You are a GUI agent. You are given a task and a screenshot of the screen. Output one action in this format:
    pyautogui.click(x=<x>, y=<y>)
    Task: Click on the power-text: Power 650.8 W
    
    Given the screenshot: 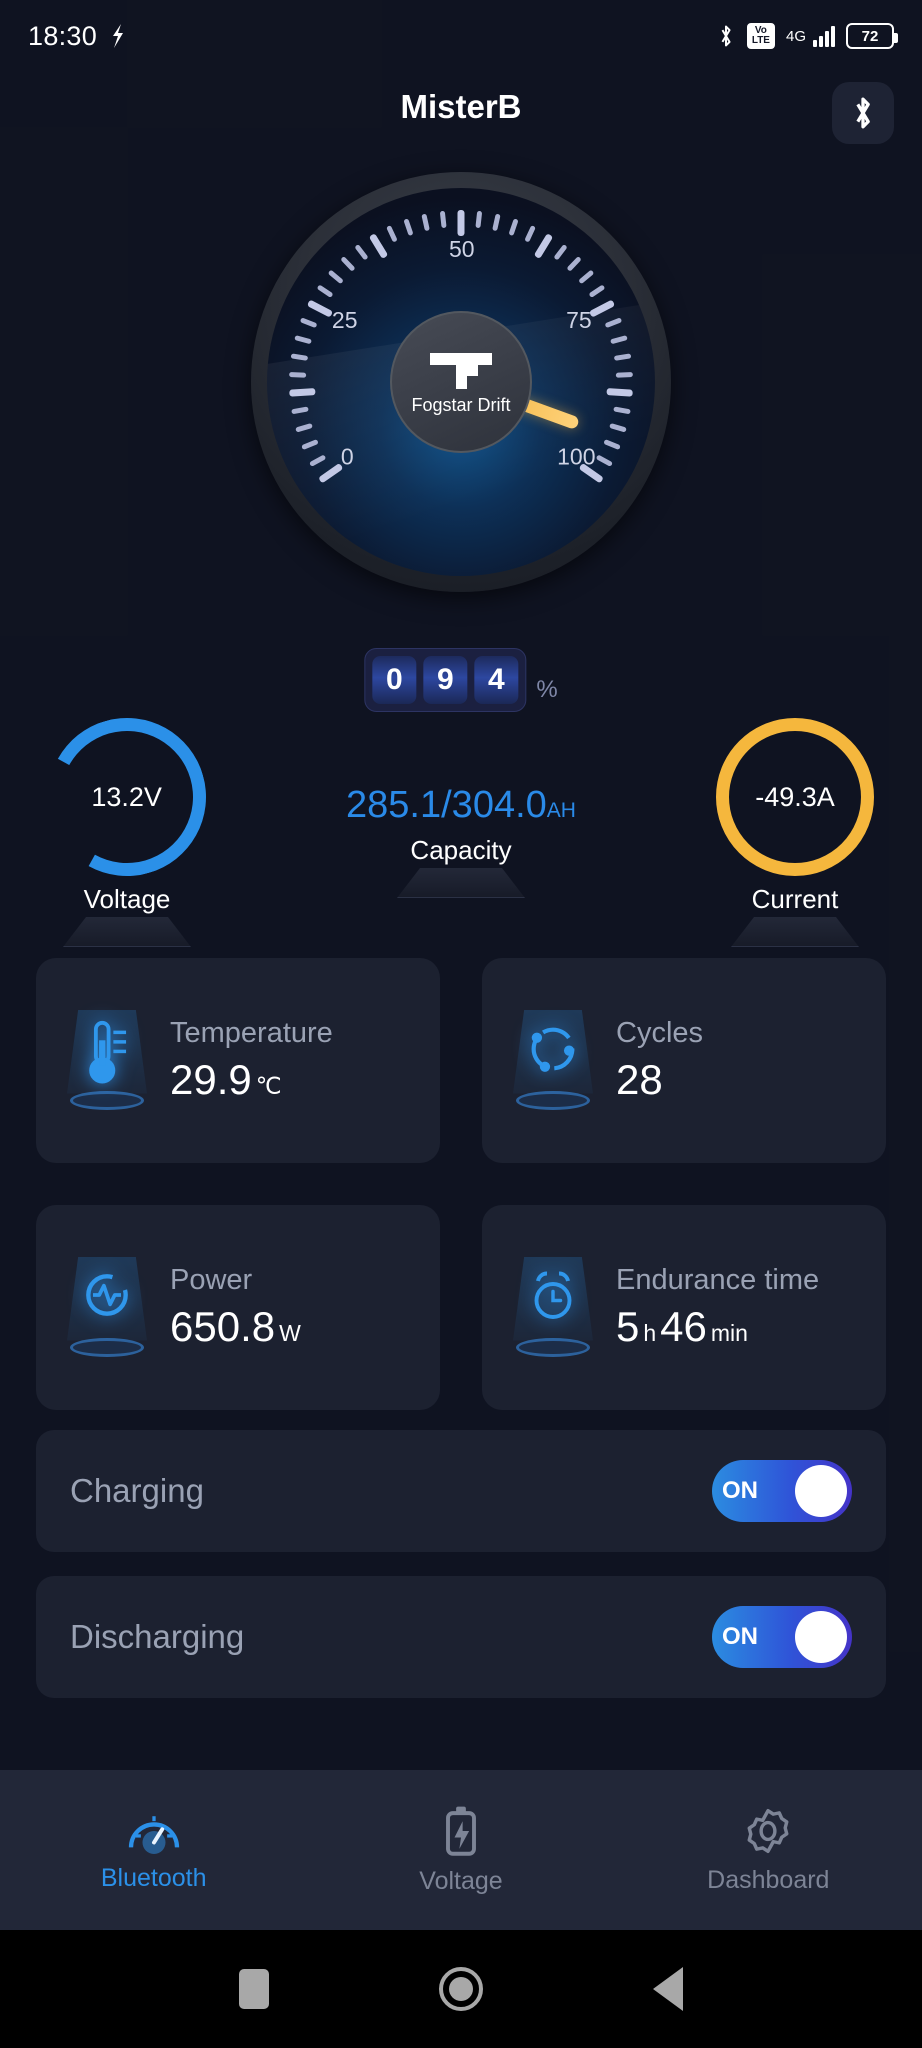 What is the action you would take?
    pyautogui.click(x=235, y=1307)
    